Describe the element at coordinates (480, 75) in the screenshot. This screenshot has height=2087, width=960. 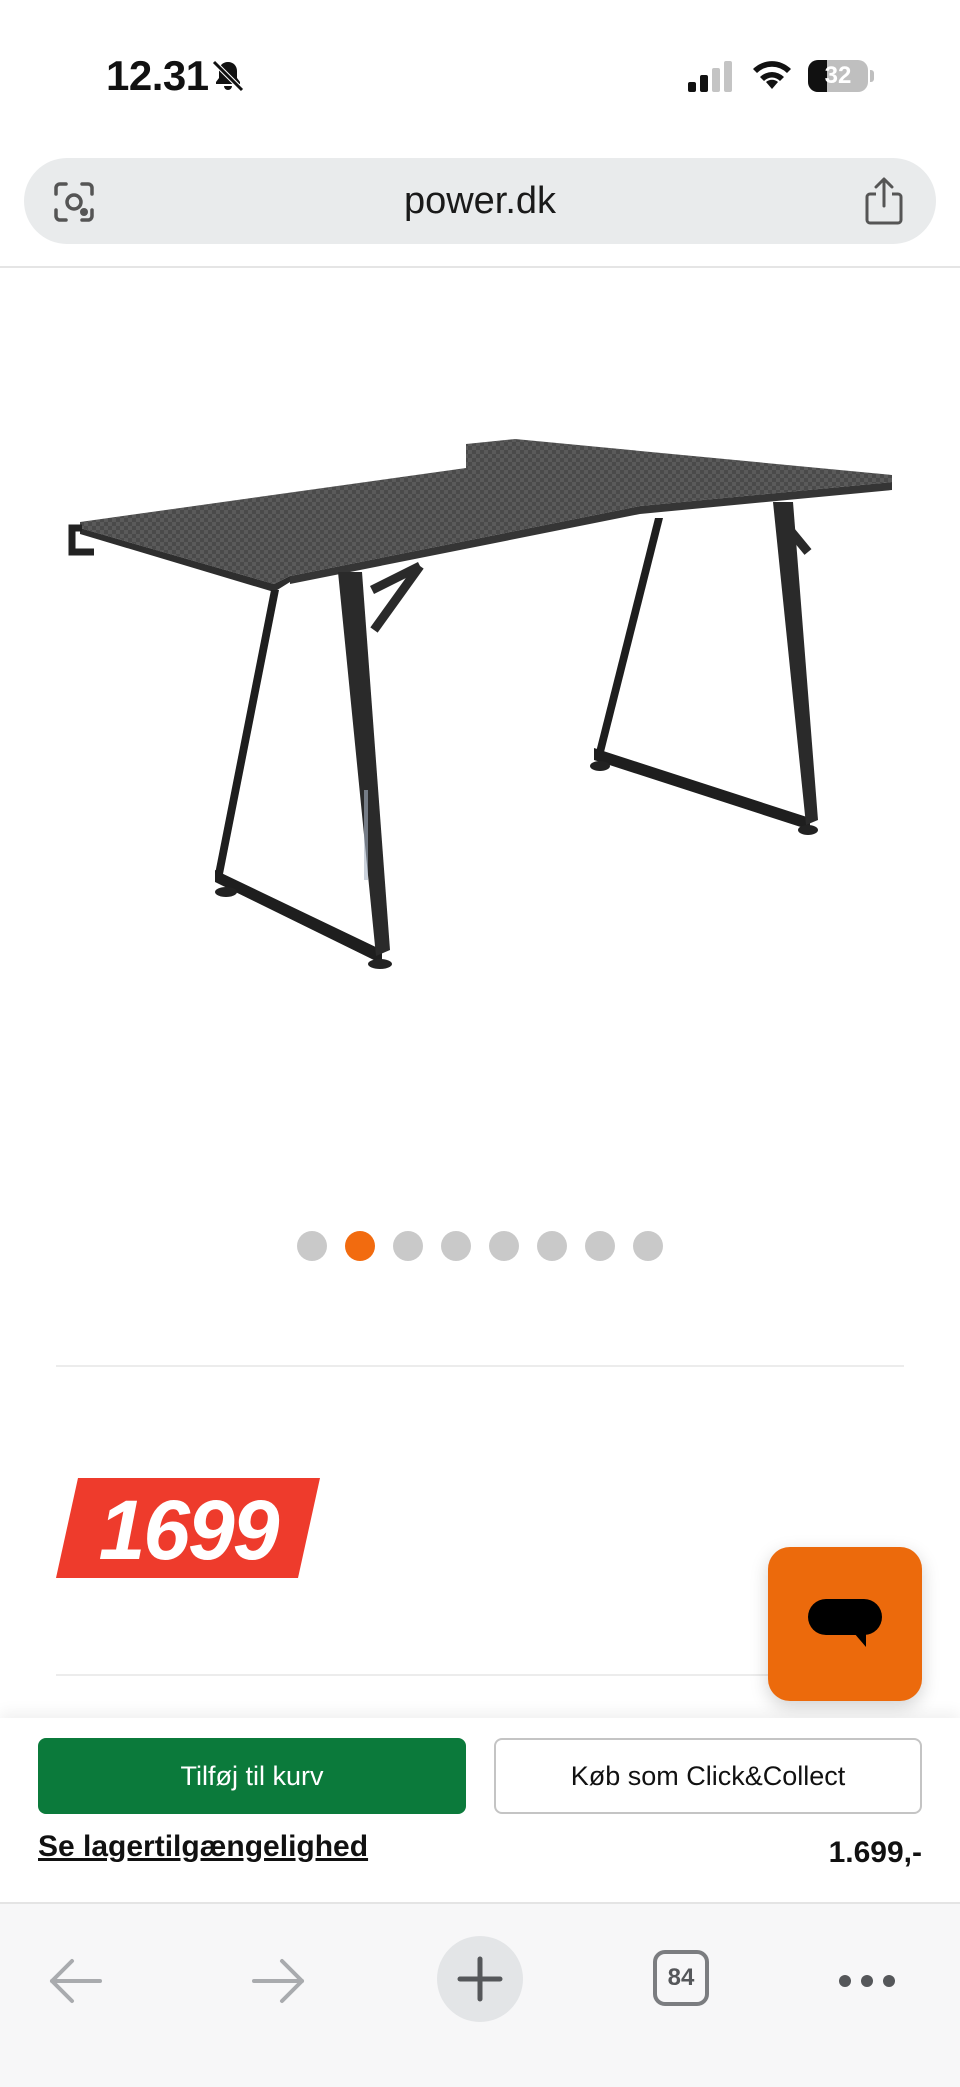
I see `status-bar: 12.31 32` at that location.